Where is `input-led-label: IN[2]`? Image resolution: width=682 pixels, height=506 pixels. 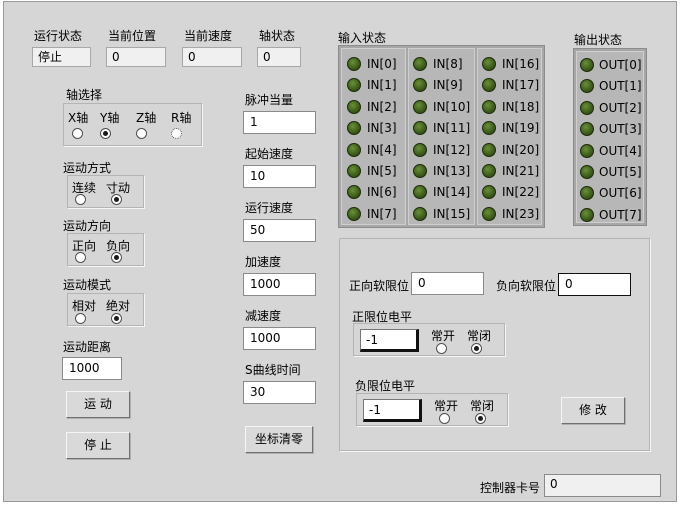
input-led-label: IN[2] is located at coordinates (382, 107).